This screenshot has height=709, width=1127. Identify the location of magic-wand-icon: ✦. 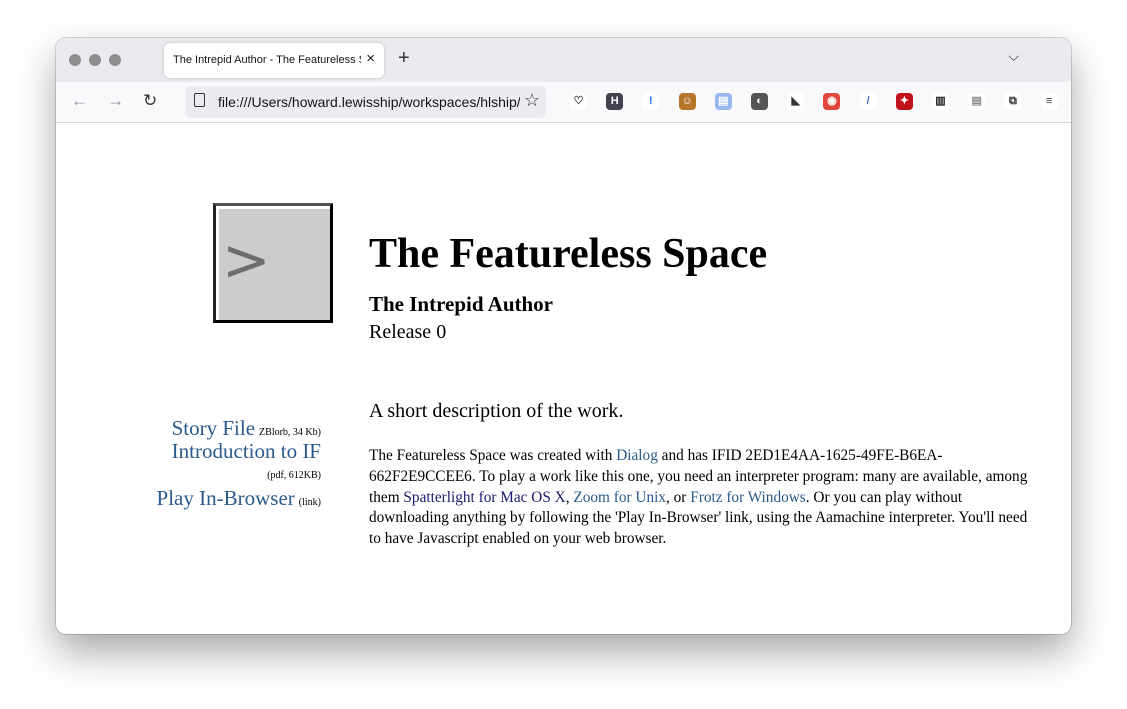
(904, 101).